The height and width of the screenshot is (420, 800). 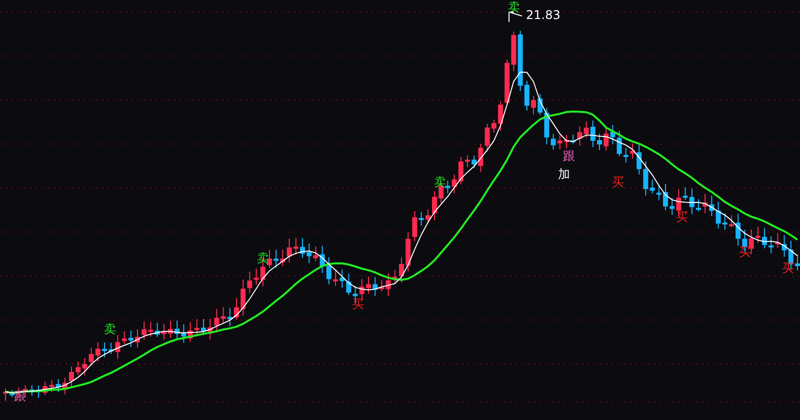 What do you see at coordinates (564, 174) in the screenshot?
I see `signal-label: 加` at bounding box center [564, 174].